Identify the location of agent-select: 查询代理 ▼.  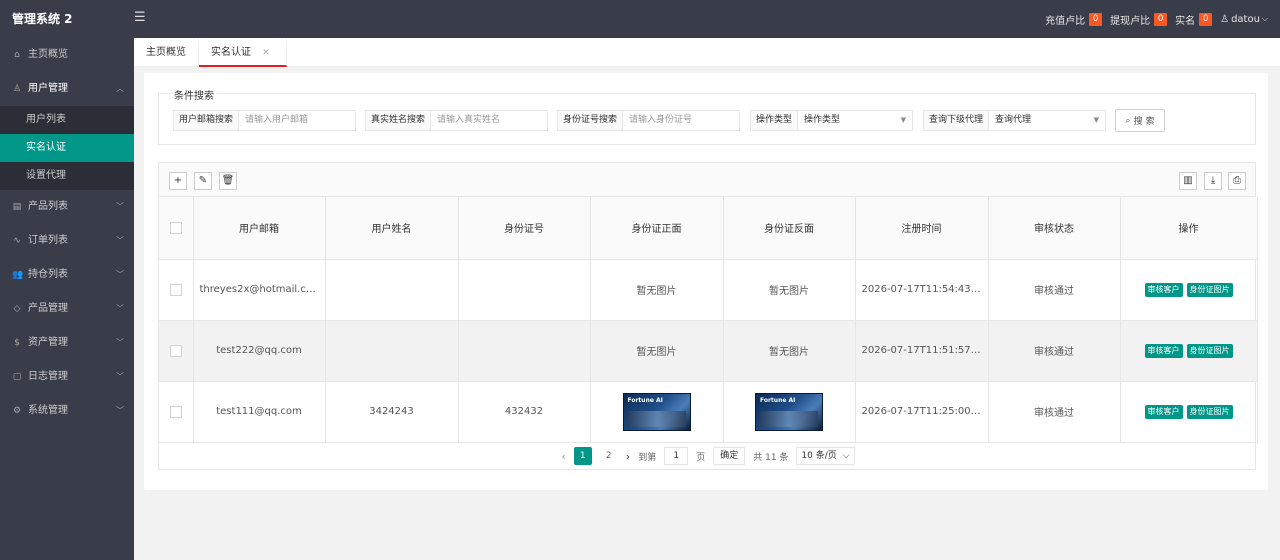
(1047, 120).